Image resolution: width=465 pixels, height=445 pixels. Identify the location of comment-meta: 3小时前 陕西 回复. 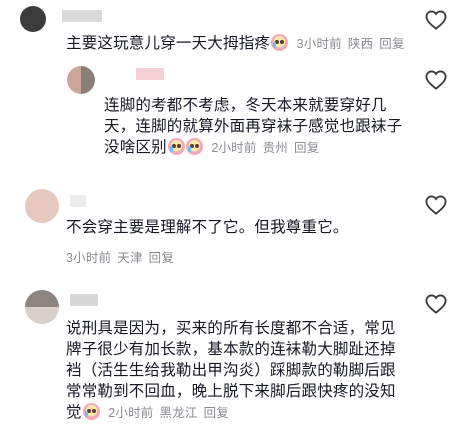
(354, 44).